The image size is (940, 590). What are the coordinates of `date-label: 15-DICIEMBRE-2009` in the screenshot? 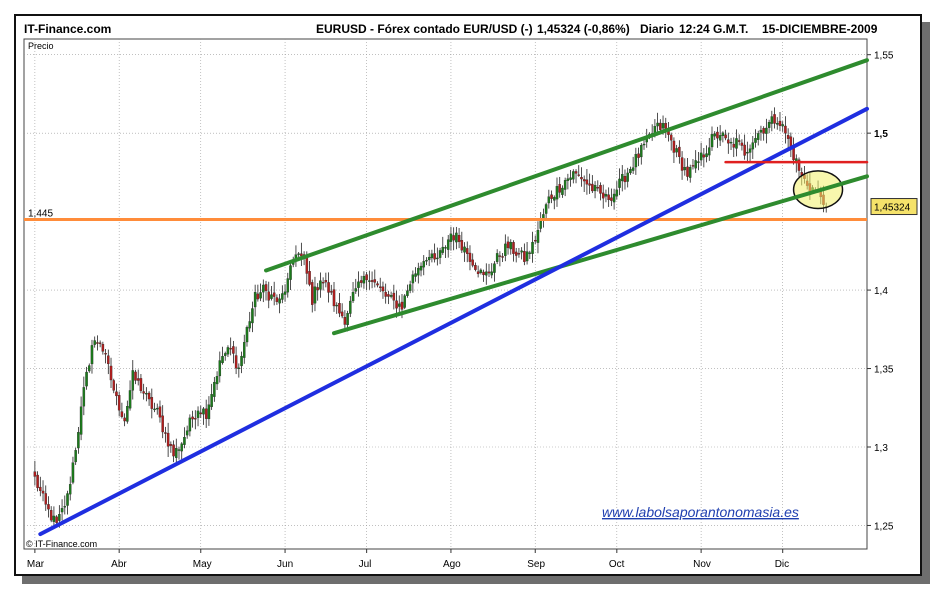 It's located at (820, 29).